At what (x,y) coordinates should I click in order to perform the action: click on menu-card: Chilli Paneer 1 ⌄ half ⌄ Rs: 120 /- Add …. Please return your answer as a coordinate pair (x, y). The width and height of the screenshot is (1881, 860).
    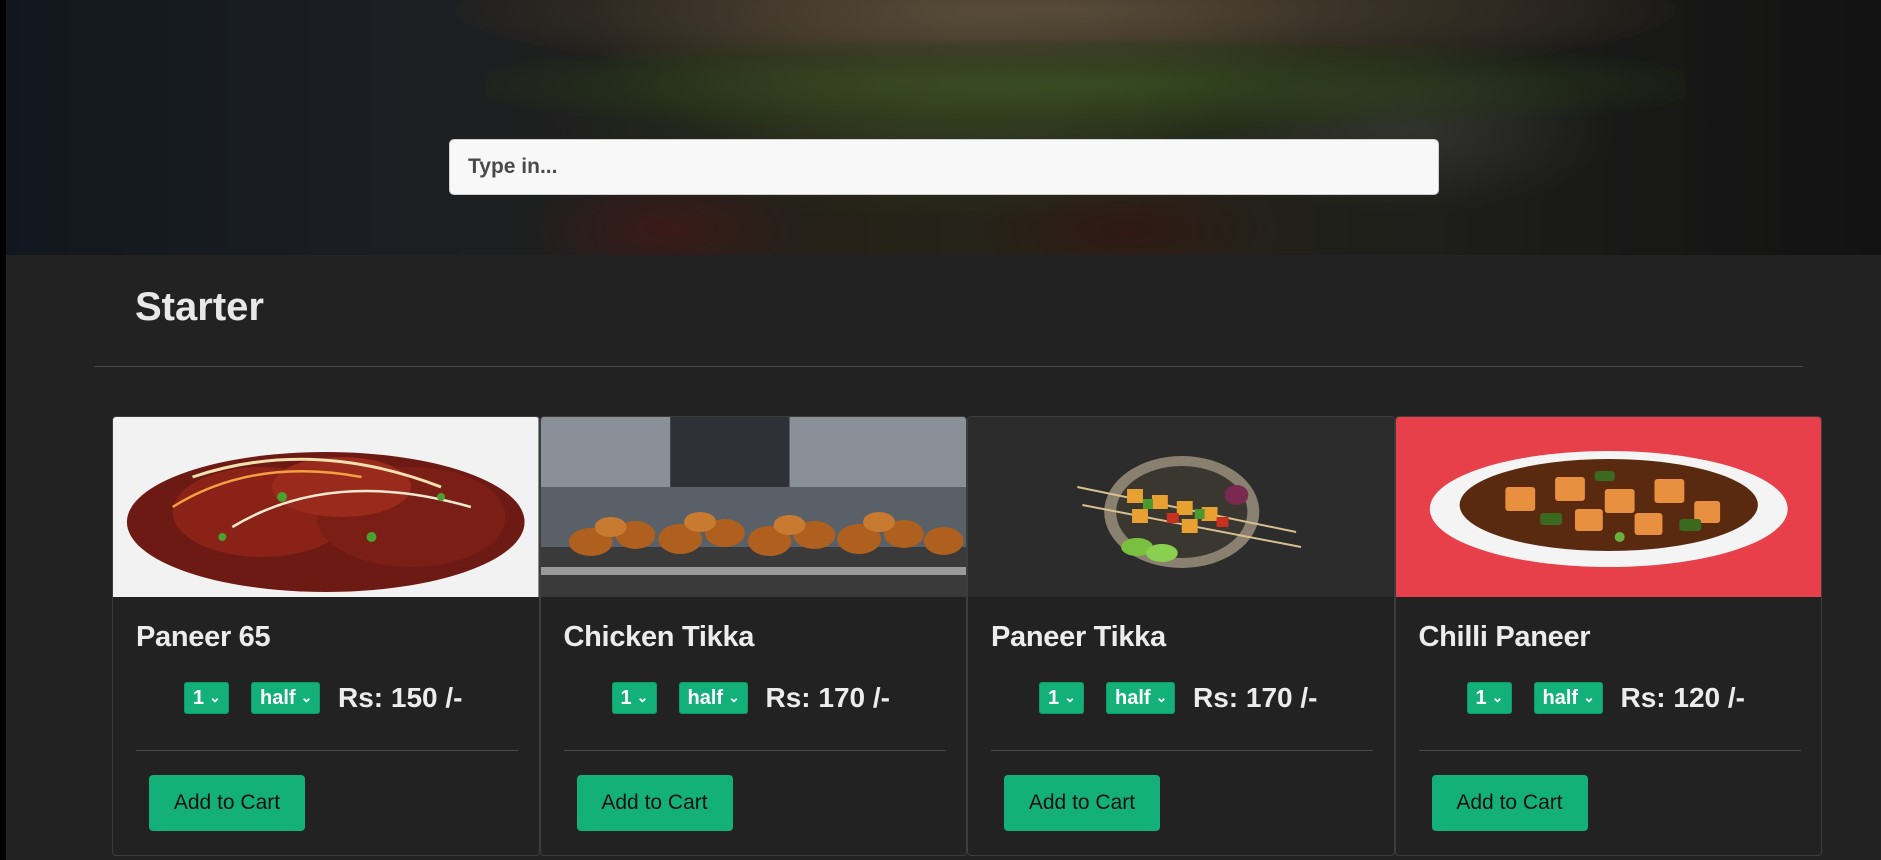
    Looking at the image, I should click on (1608, 636).